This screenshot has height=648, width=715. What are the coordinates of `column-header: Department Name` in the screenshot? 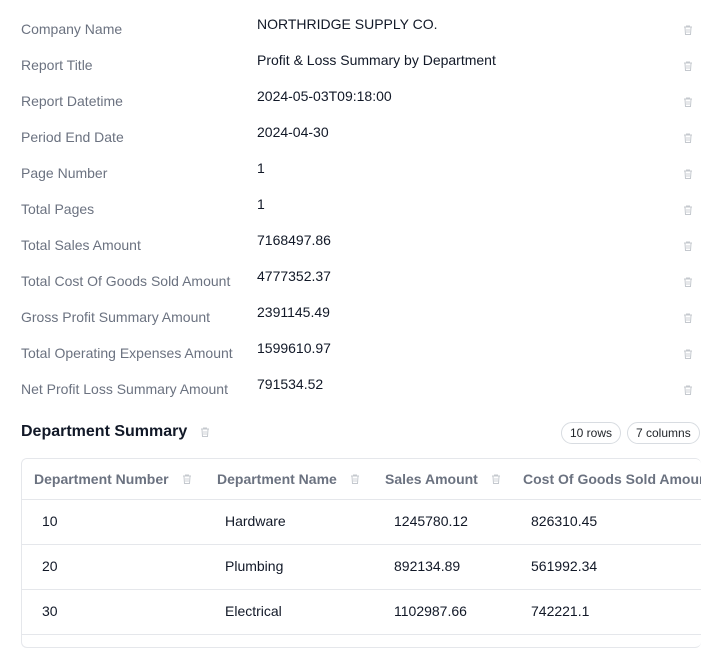 It's located at (289, 479).